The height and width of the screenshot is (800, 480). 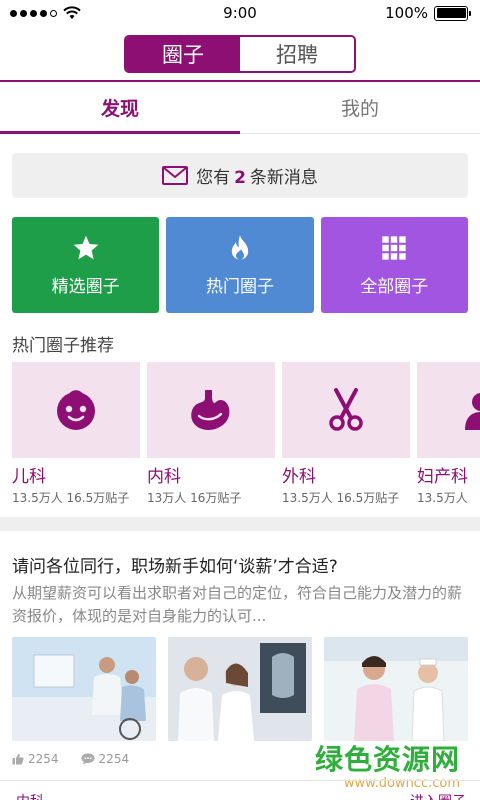 I want to click on stomach-icon, so click(x=210, y=410).